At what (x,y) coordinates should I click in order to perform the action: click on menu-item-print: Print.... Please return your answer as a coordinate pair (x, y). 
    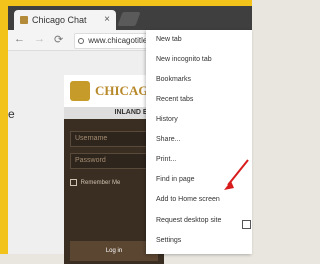
    Looking at the image, I should click on (166, 160).